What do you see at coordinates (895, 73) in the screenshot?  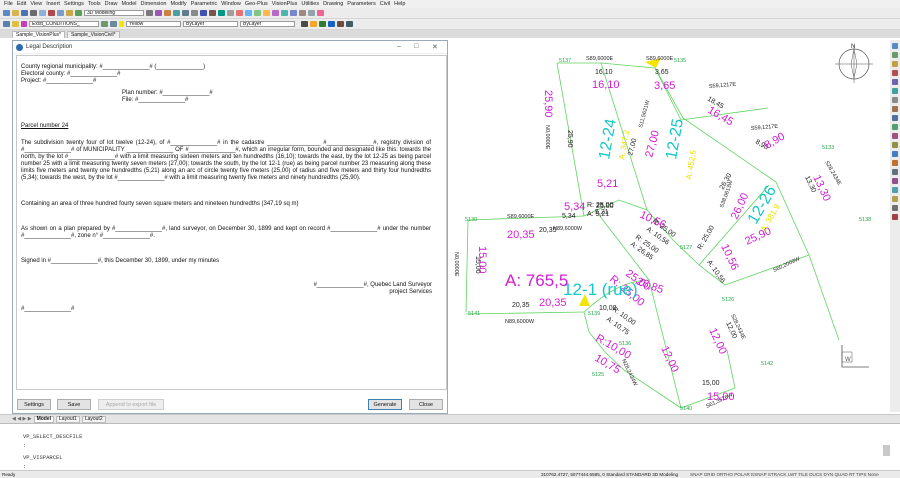 I see `arc-icon` at bounding box center [895, 73].